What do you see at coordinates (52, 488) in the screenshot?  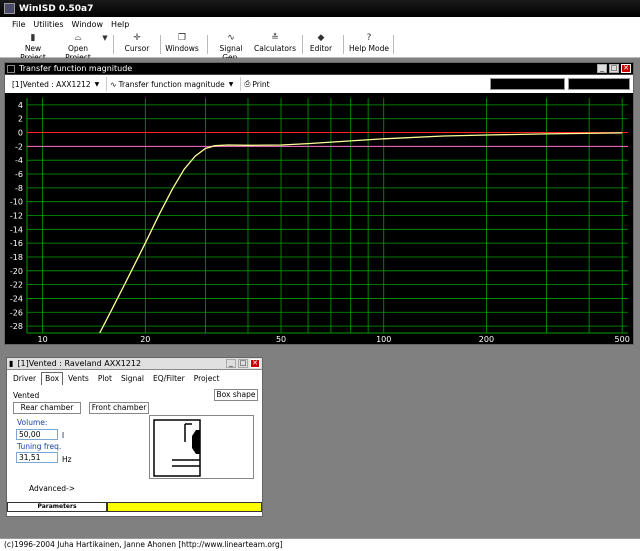 I see `advanced-link: Advanced->` at bounding box center [52, 488].